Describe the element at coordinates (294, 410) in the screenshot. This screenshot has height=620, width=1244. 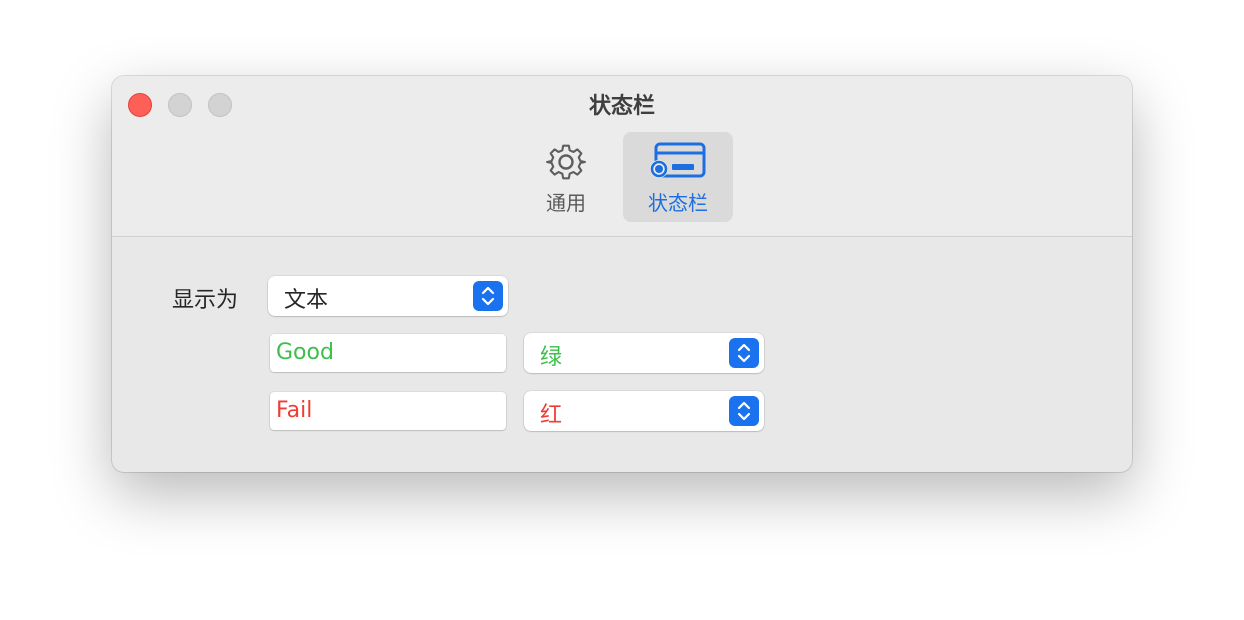
I see `fail-text-value: Fail` at that location.